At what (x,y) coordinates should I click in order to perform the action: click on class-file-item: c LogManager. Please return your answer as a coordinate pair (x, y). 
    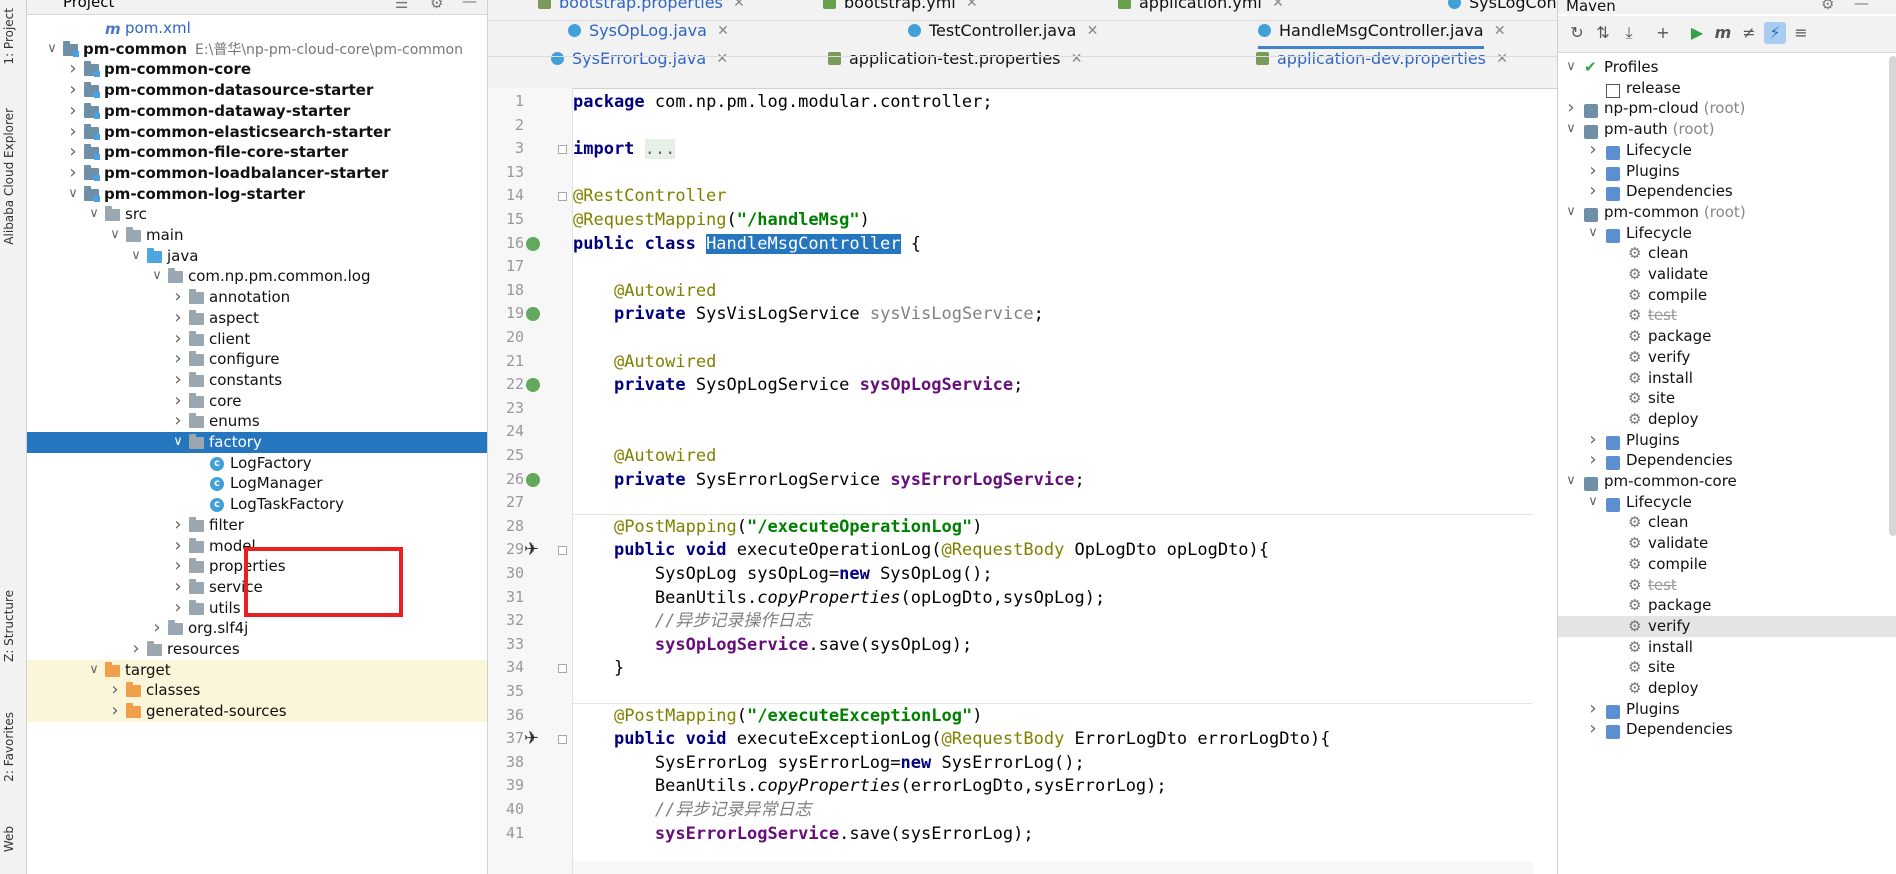
    Looking at the image, I should click on (257, 483).